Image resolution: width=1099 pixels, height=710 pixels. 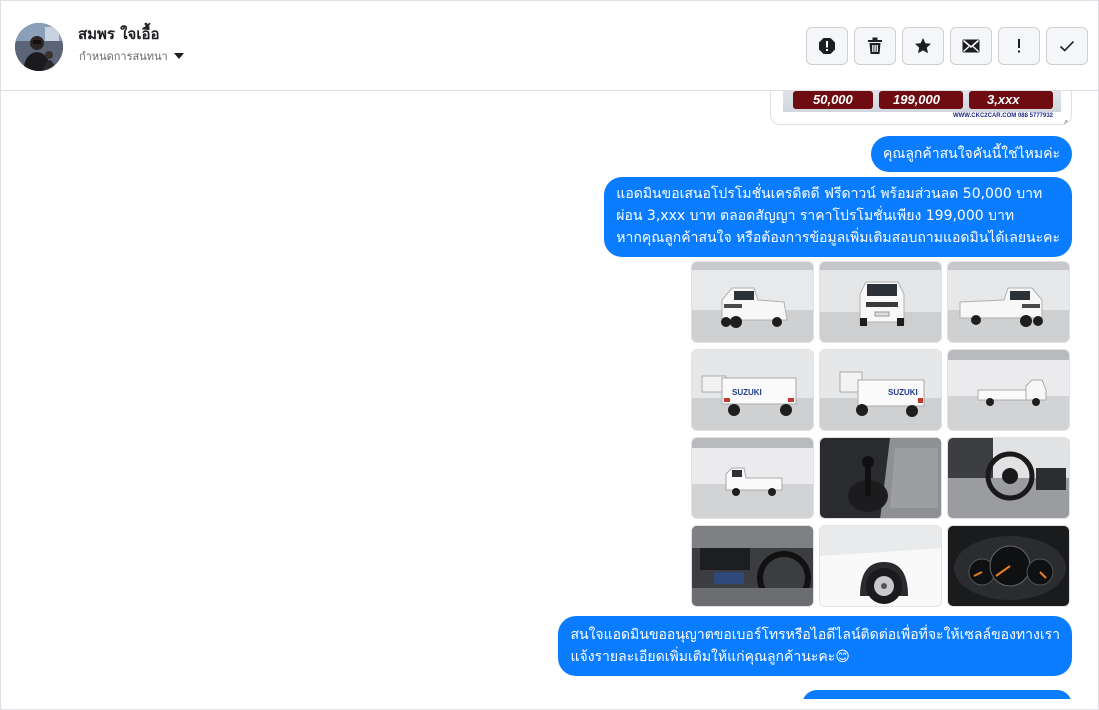 What do you see at coordinates (880, 390) in the screenshot?
I see `truck-rear-right-photo: SUZUKI` at bounding box center [880, 390].